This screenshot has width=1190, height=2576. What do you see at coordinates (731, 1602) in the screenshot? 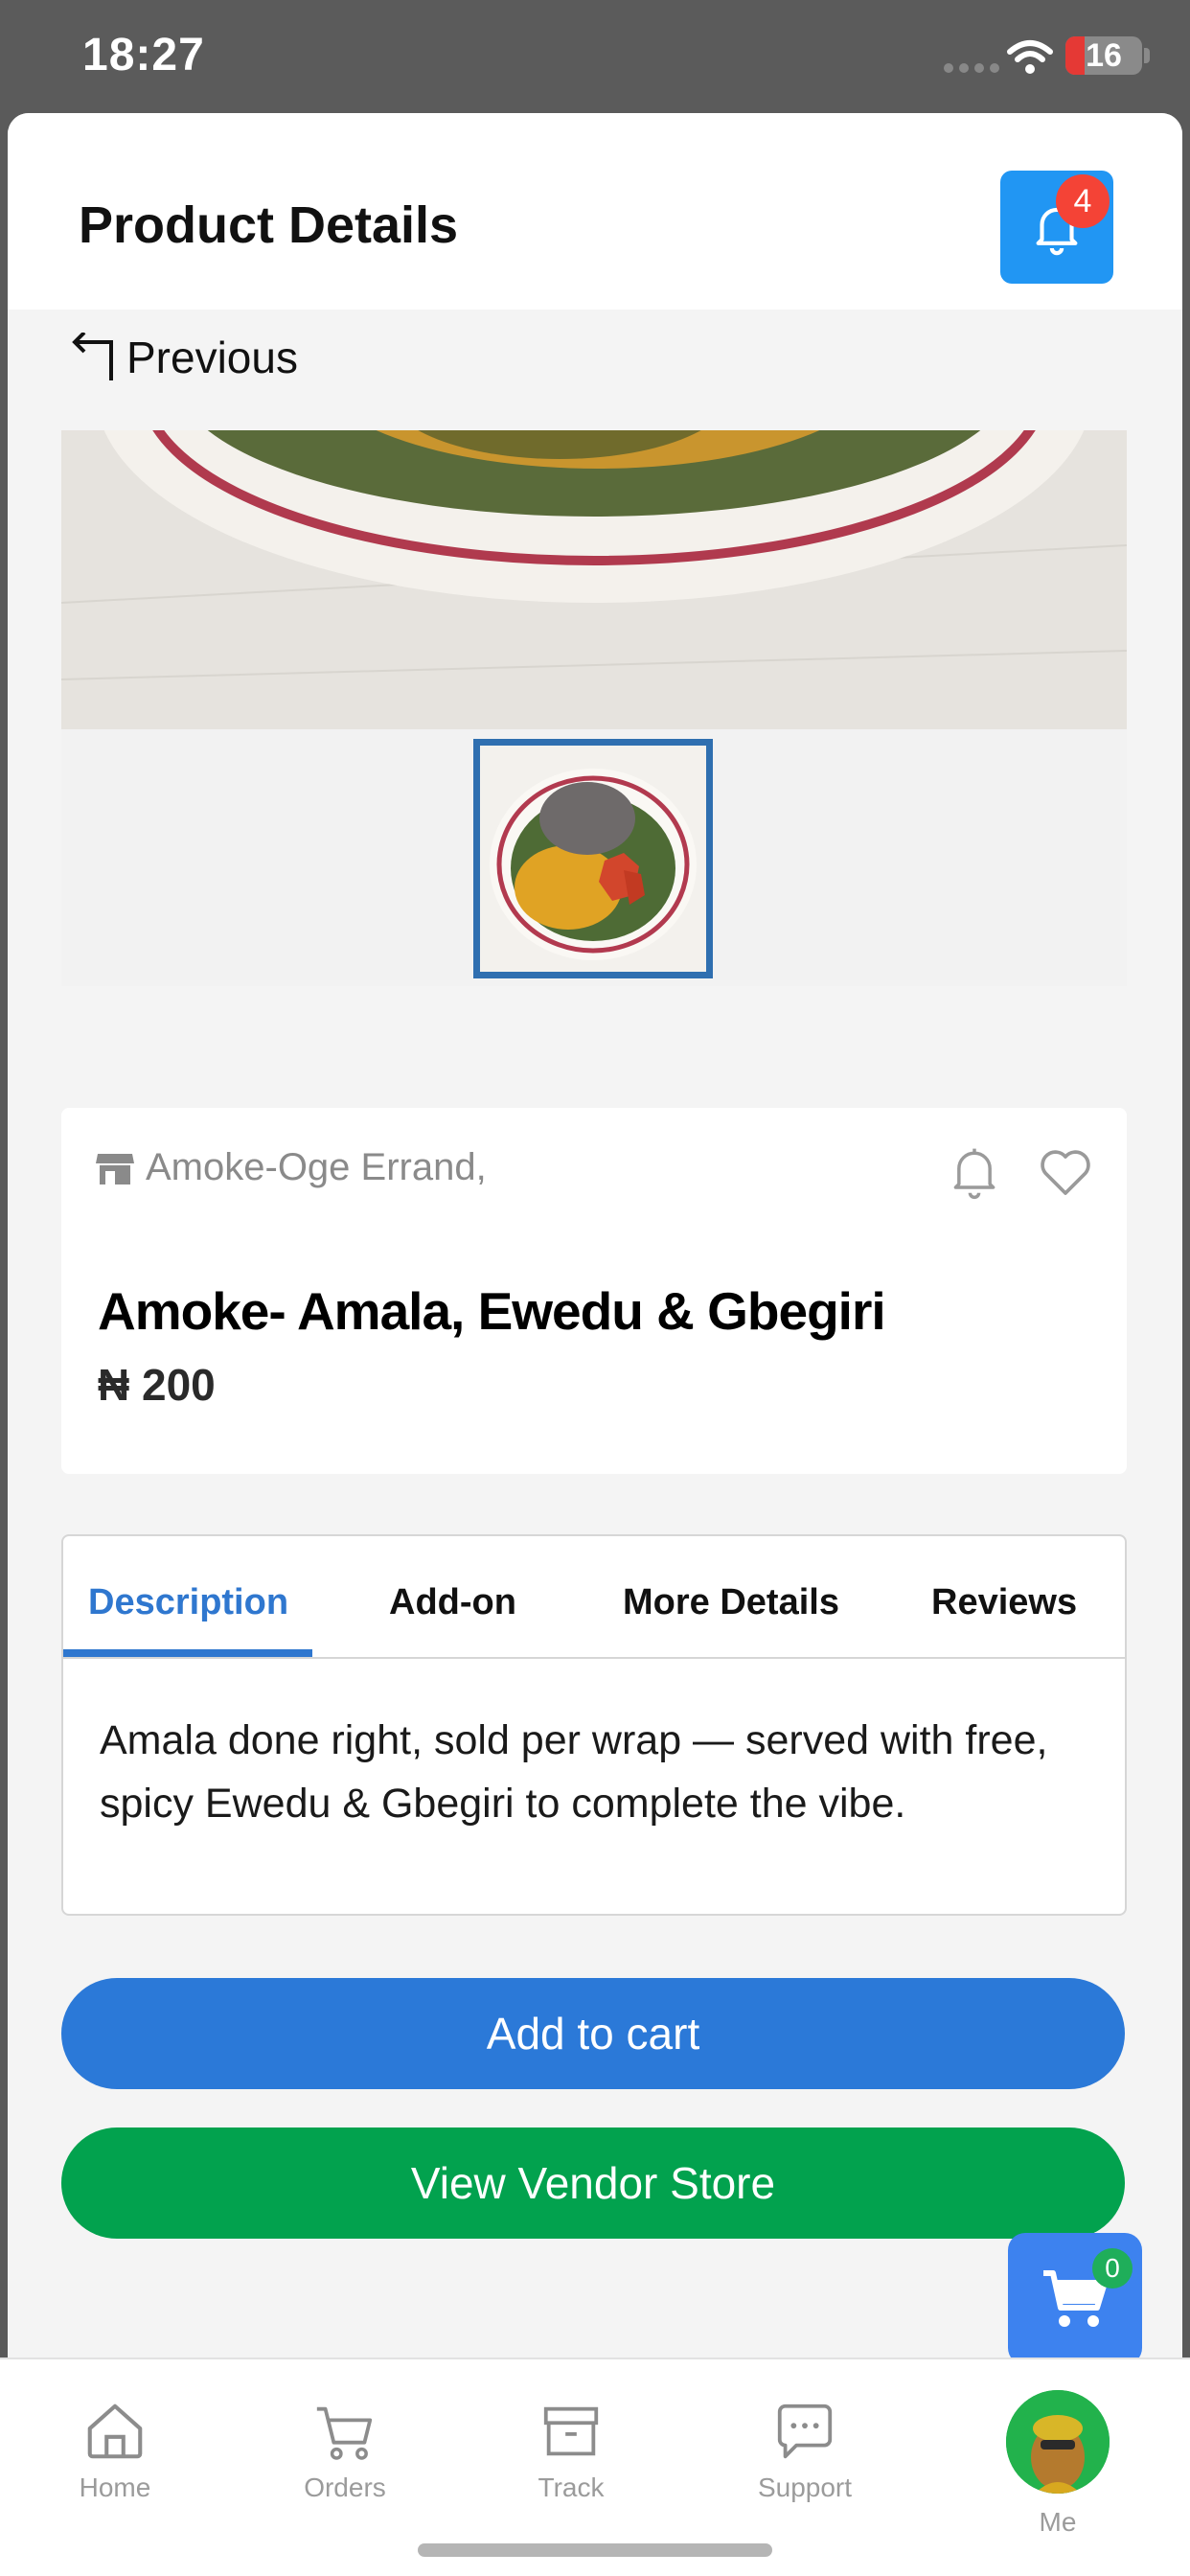
I see `tab-more-details: More Details` at bounding box center [731, 1602].